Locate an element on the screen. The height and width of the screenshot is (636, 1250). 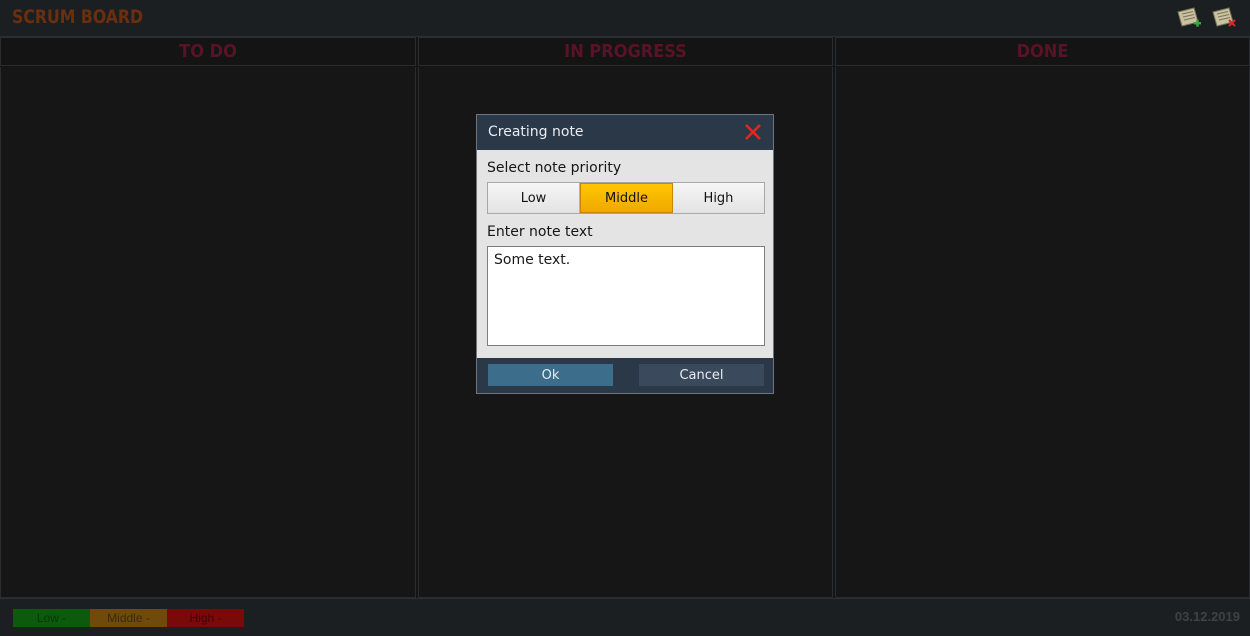
legend-high: High - is located at coordinates (205, 618).